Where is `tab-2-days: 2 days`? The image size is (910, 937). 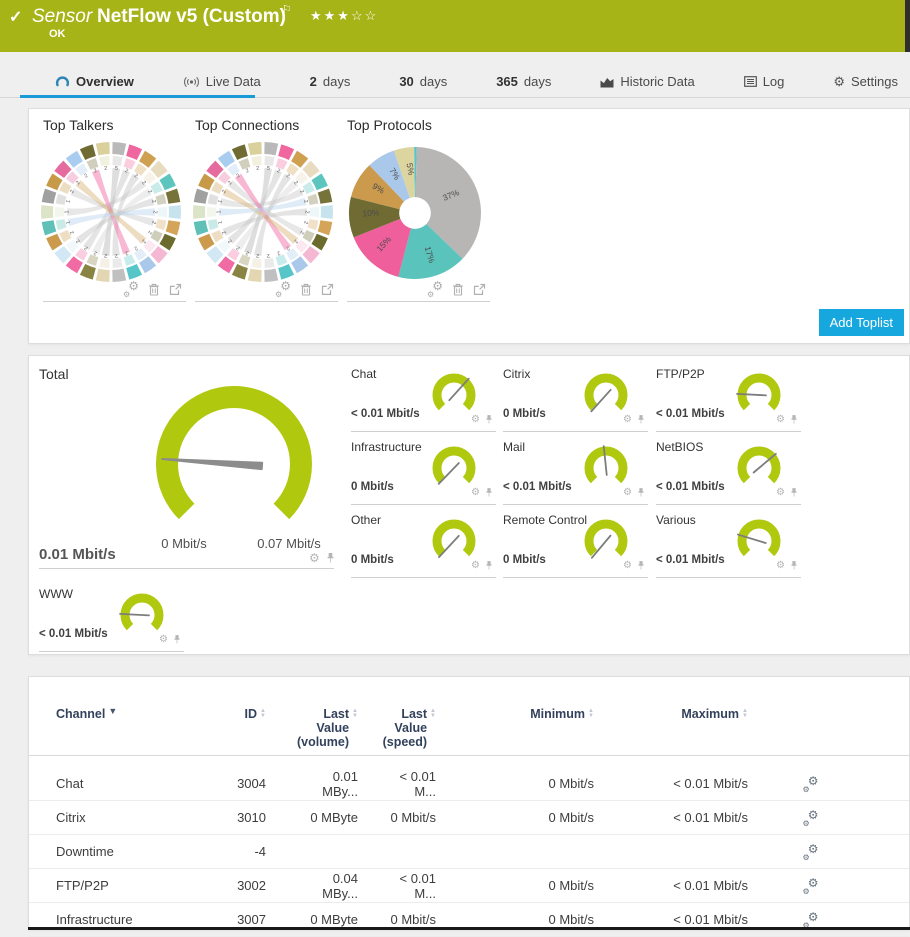
tab-2-days: 2 days is located at coordinates (330, 81).